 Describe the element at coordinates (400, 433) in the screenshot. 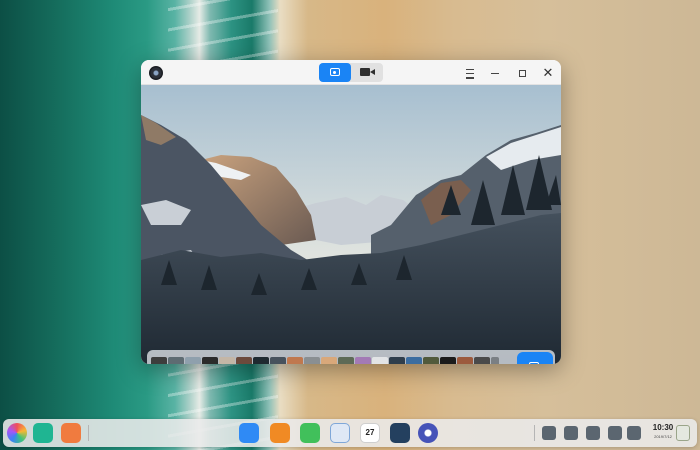

I see `mountain-app-icon` at that location.